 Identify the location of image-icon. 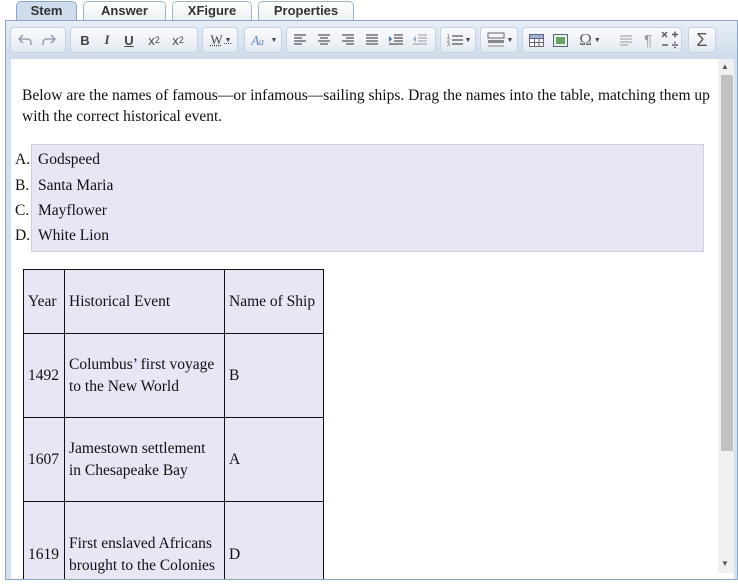
(560, 40).